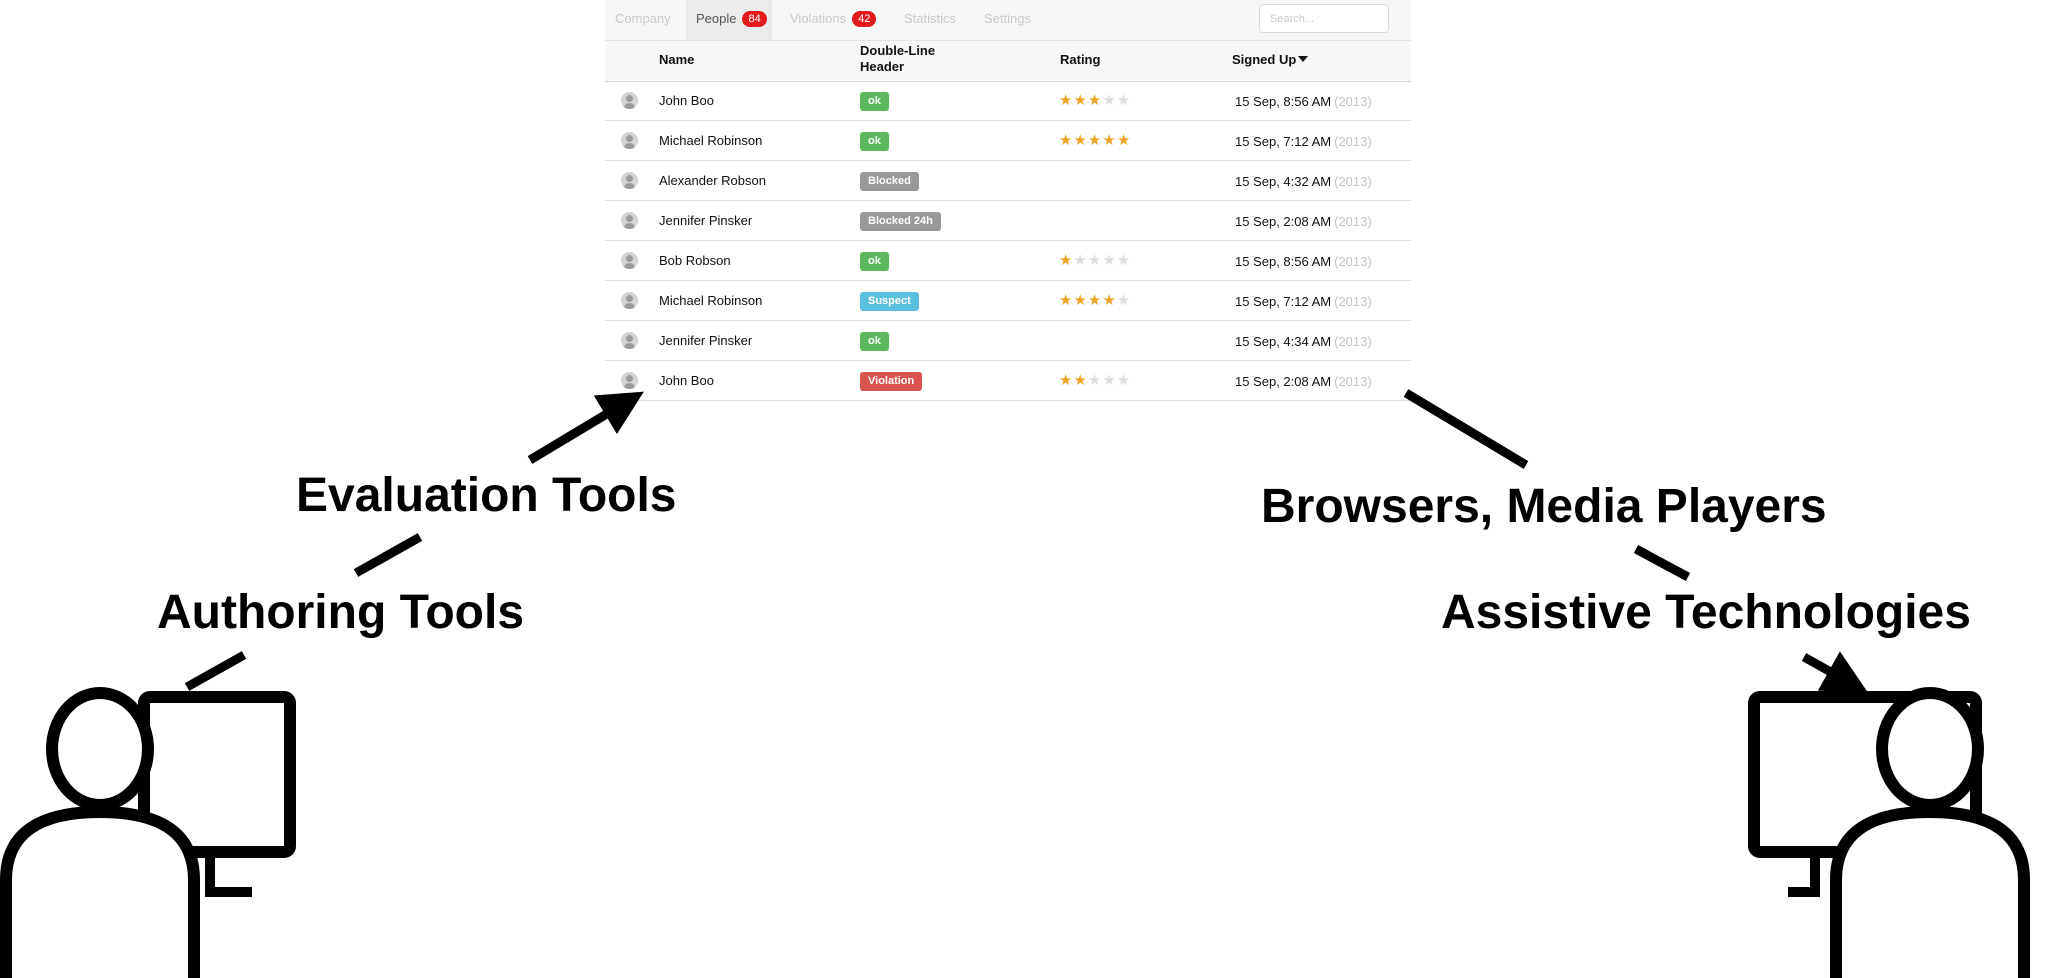 This screenshot has width=2054, height=978. What do you see at coordinates (1706, 612) in the screenshot?
I see `assistive-technologies-label: Assistive Technologies` at bounding box center [1706, 612].